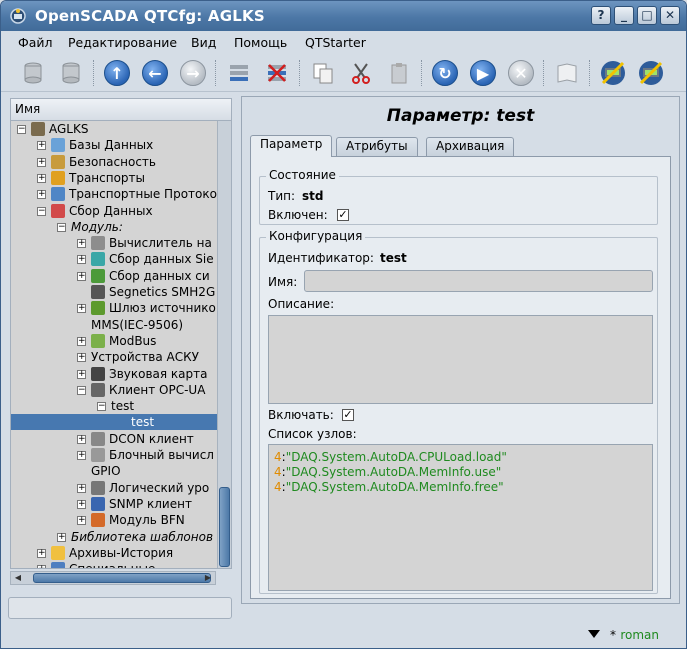 This screenshot has height=649, width=687. What do you see at coordinates (323, 73) in the screenshot?
I see `copy-button` at bounding box center [323, 73].